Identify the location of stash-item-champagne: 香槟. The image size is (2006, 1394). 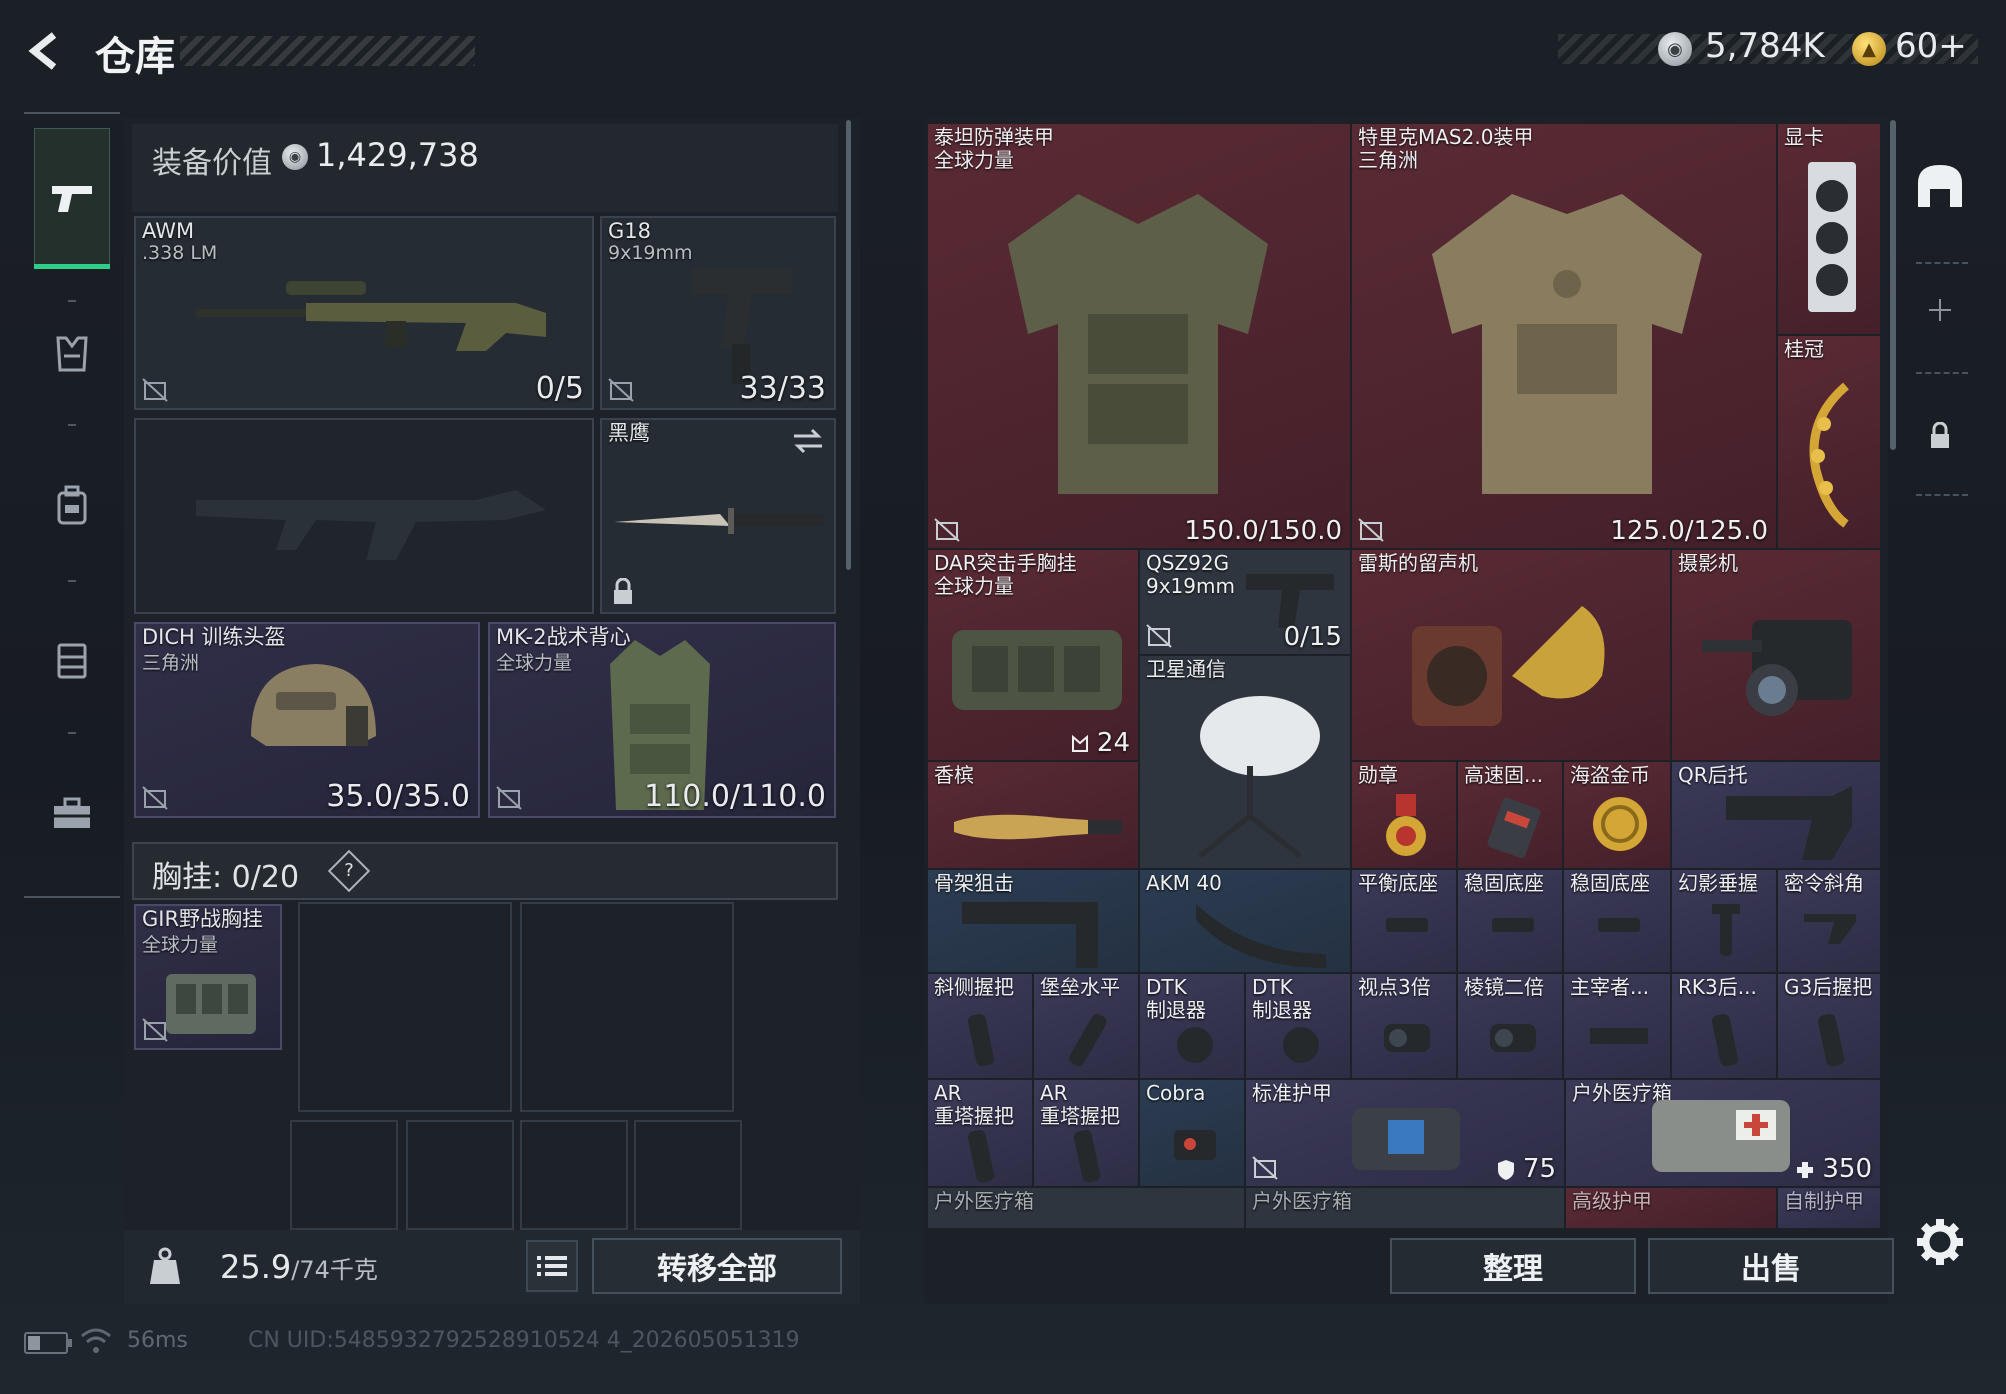
(1033, 815).